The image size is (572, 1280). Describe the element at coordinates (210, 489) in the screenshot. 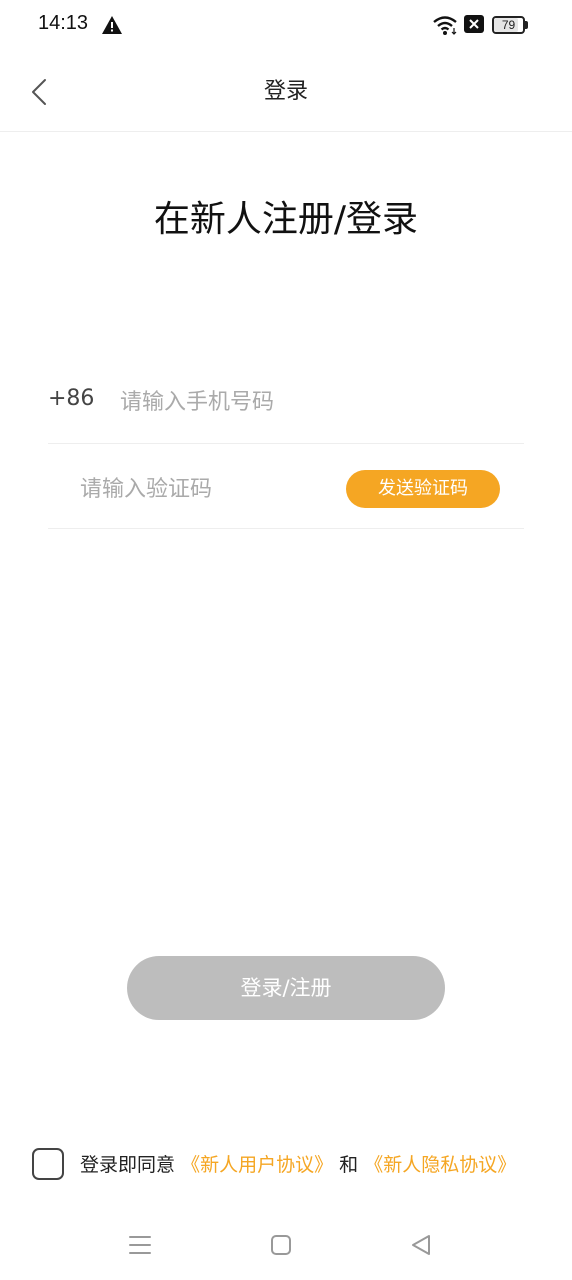

I see `verification-code-input` at that location.